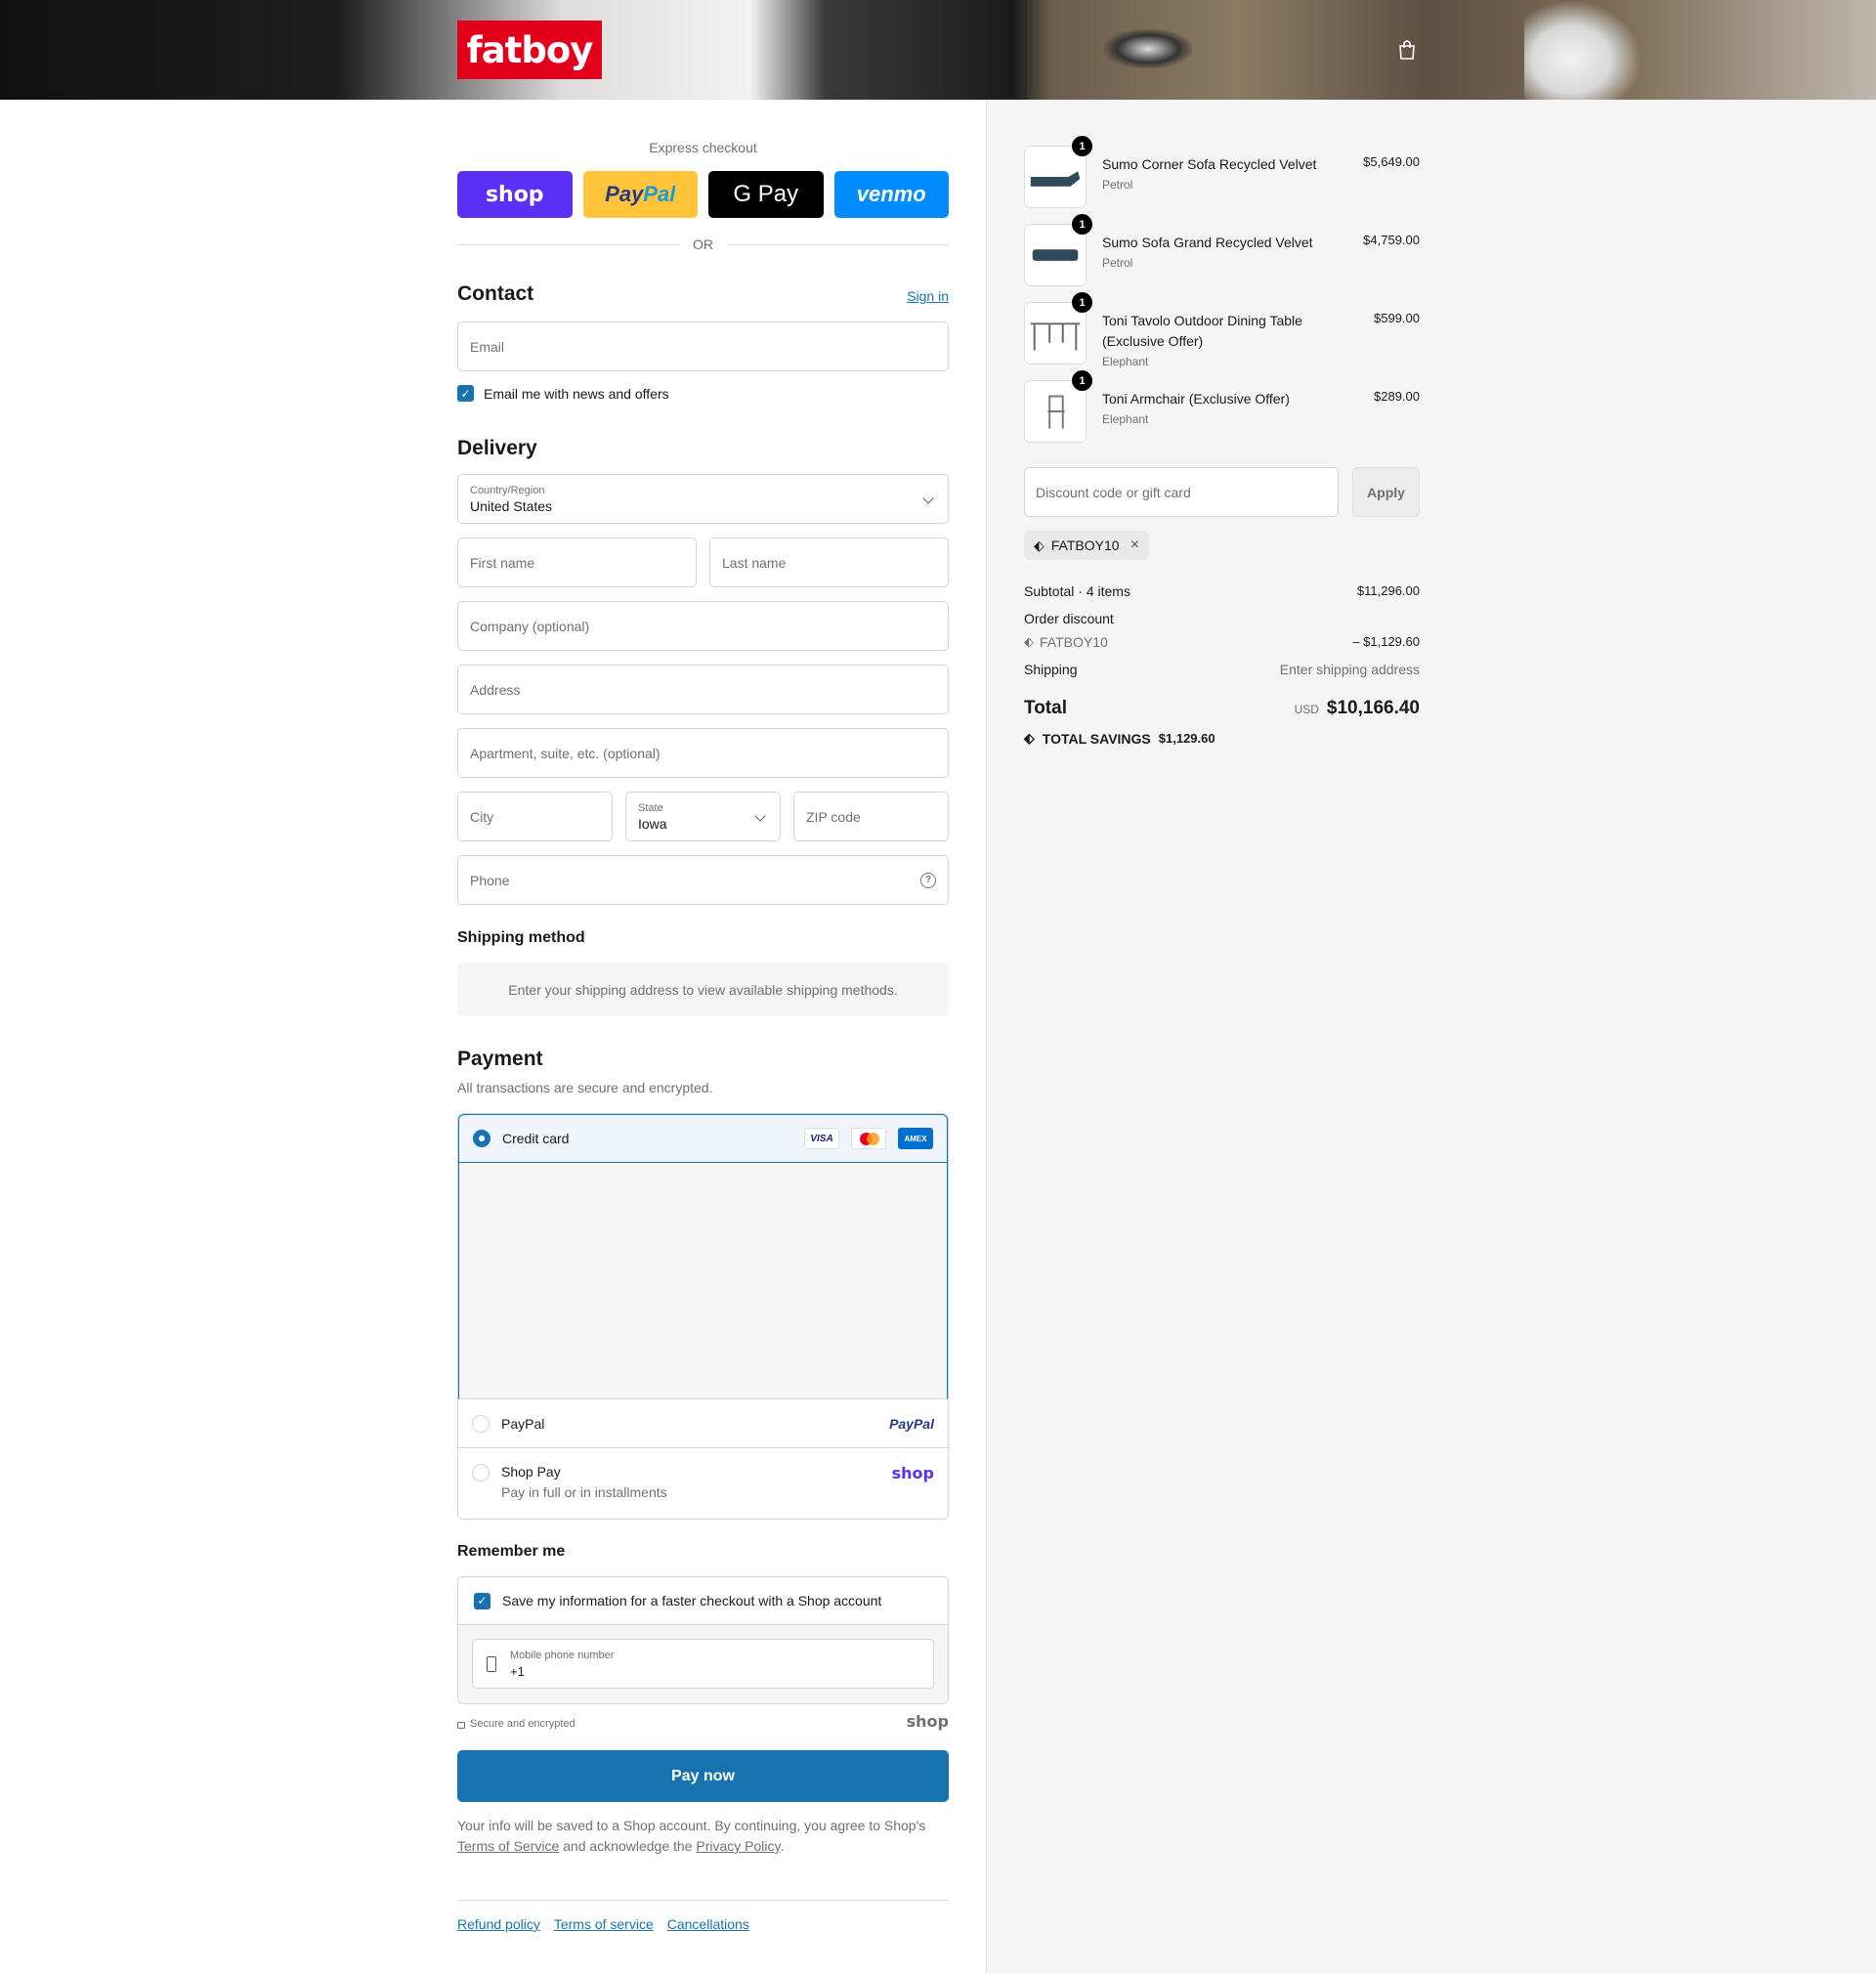  What do you see at coordinates (703, 244) in the screenshot?
I see `or-text: OR` at bounding box center [703, 244].